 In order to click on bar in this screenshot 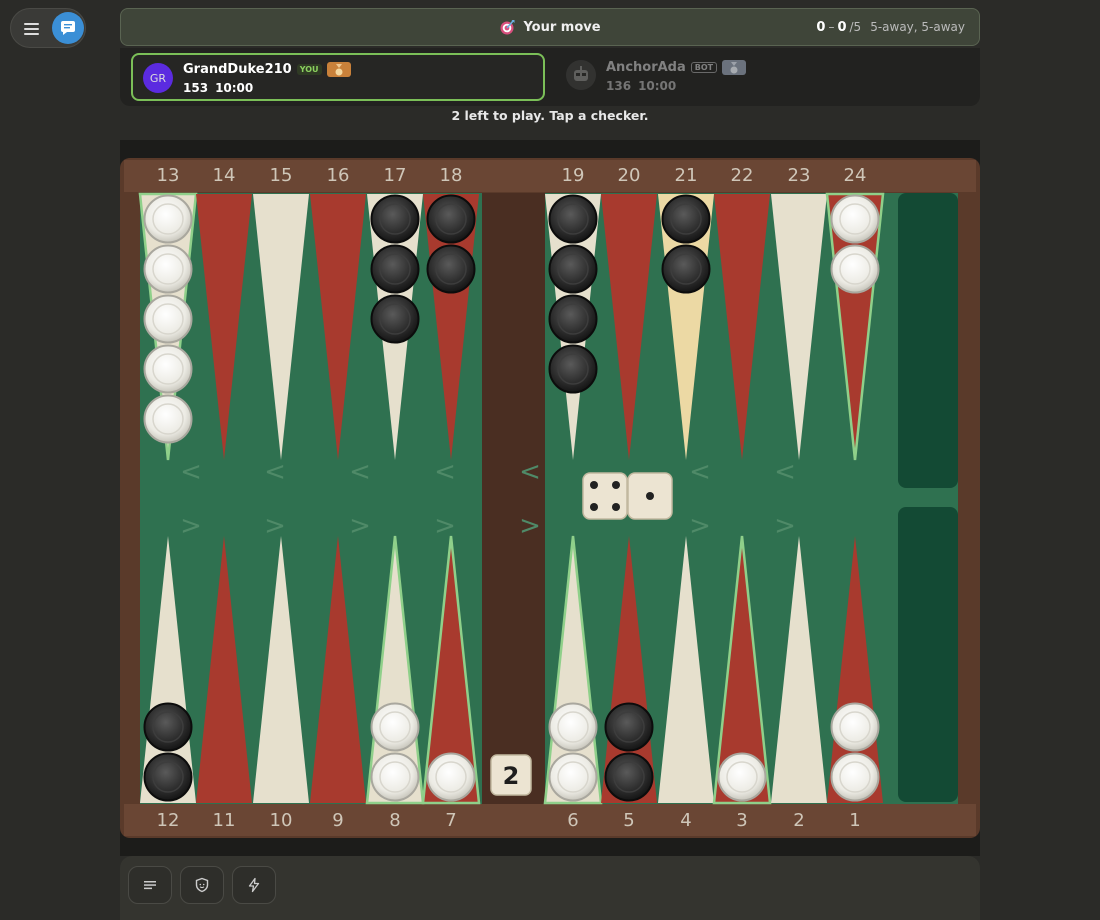, I will do `click(513, 498)`.